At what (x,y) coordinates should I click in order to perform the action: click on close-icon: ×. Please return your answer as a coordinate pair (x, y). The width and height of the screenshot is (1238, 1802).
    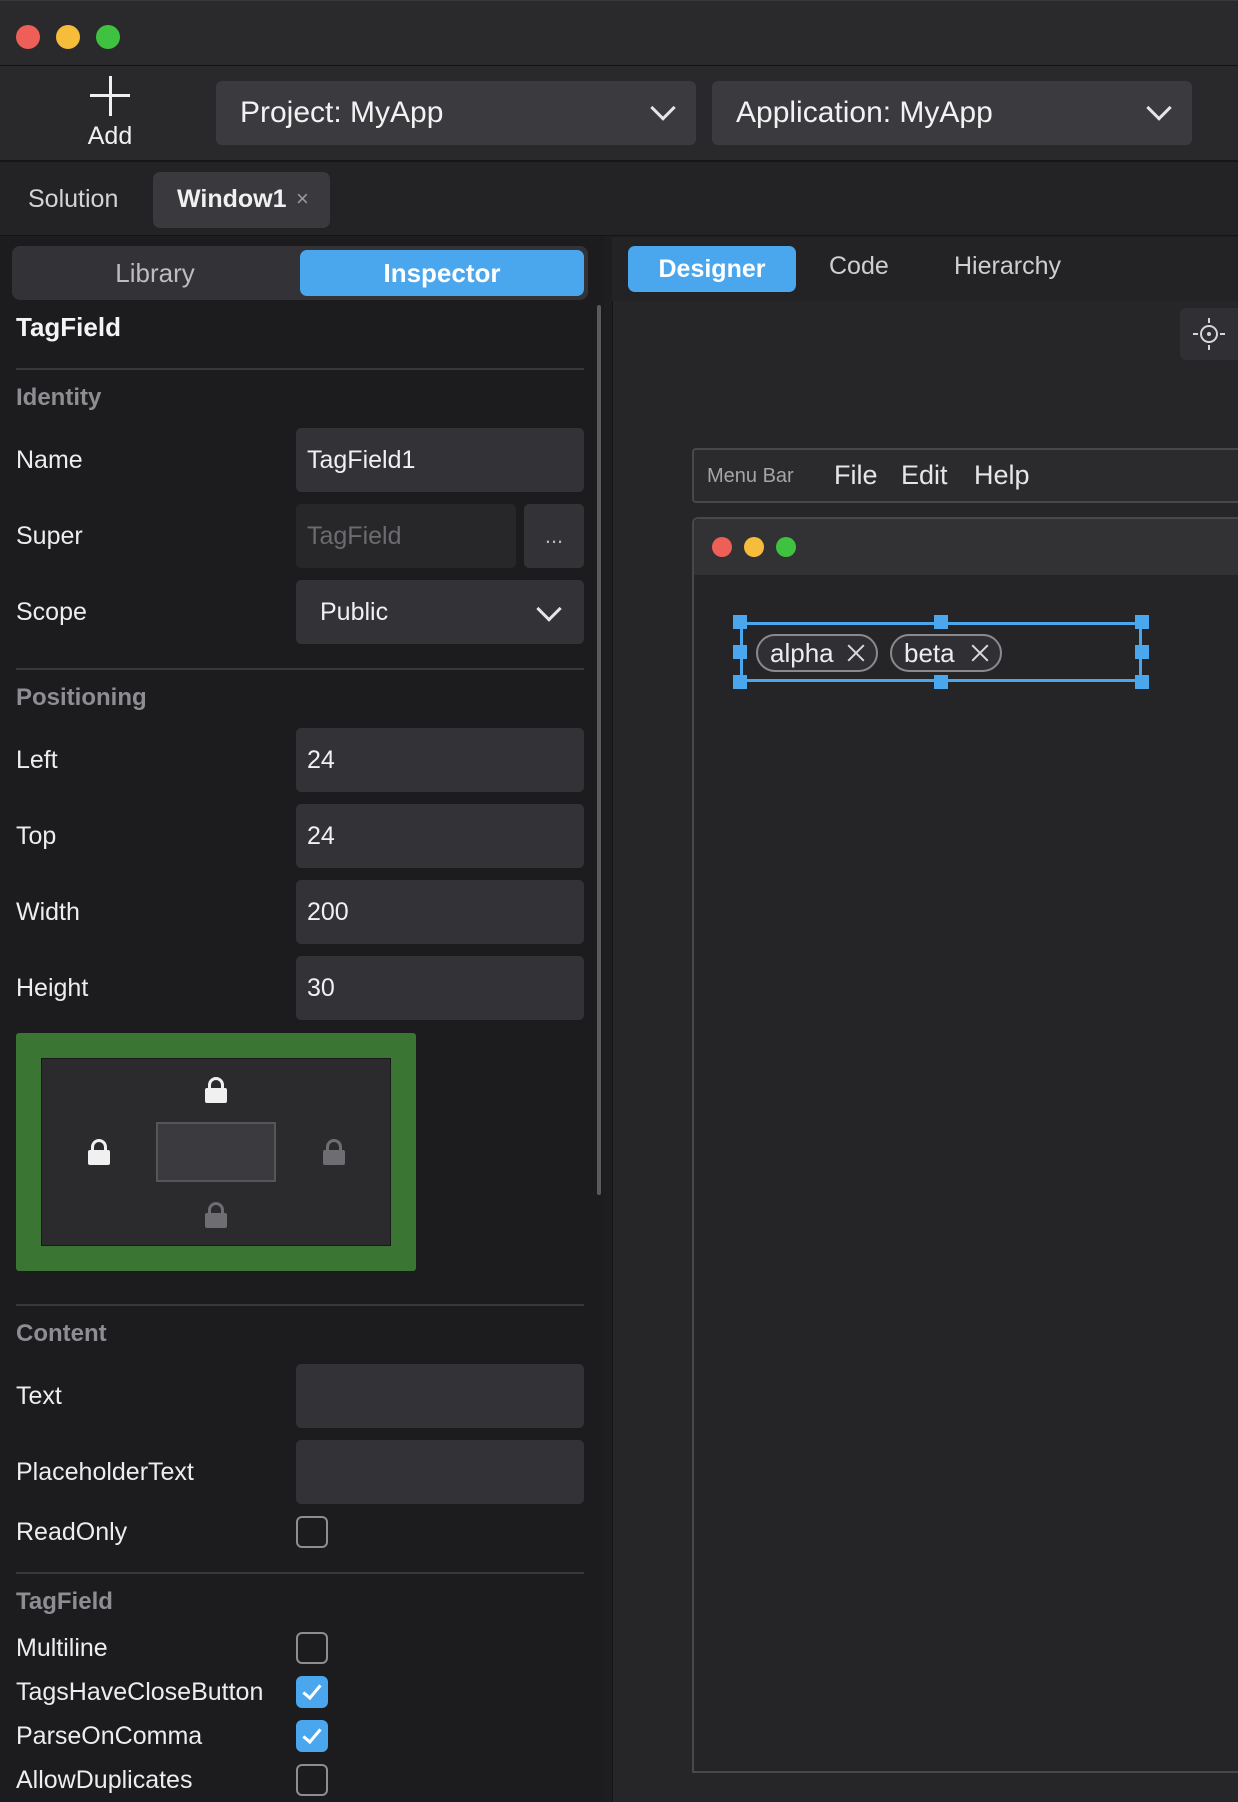
    Looking at the image, I should click on (302, 199).